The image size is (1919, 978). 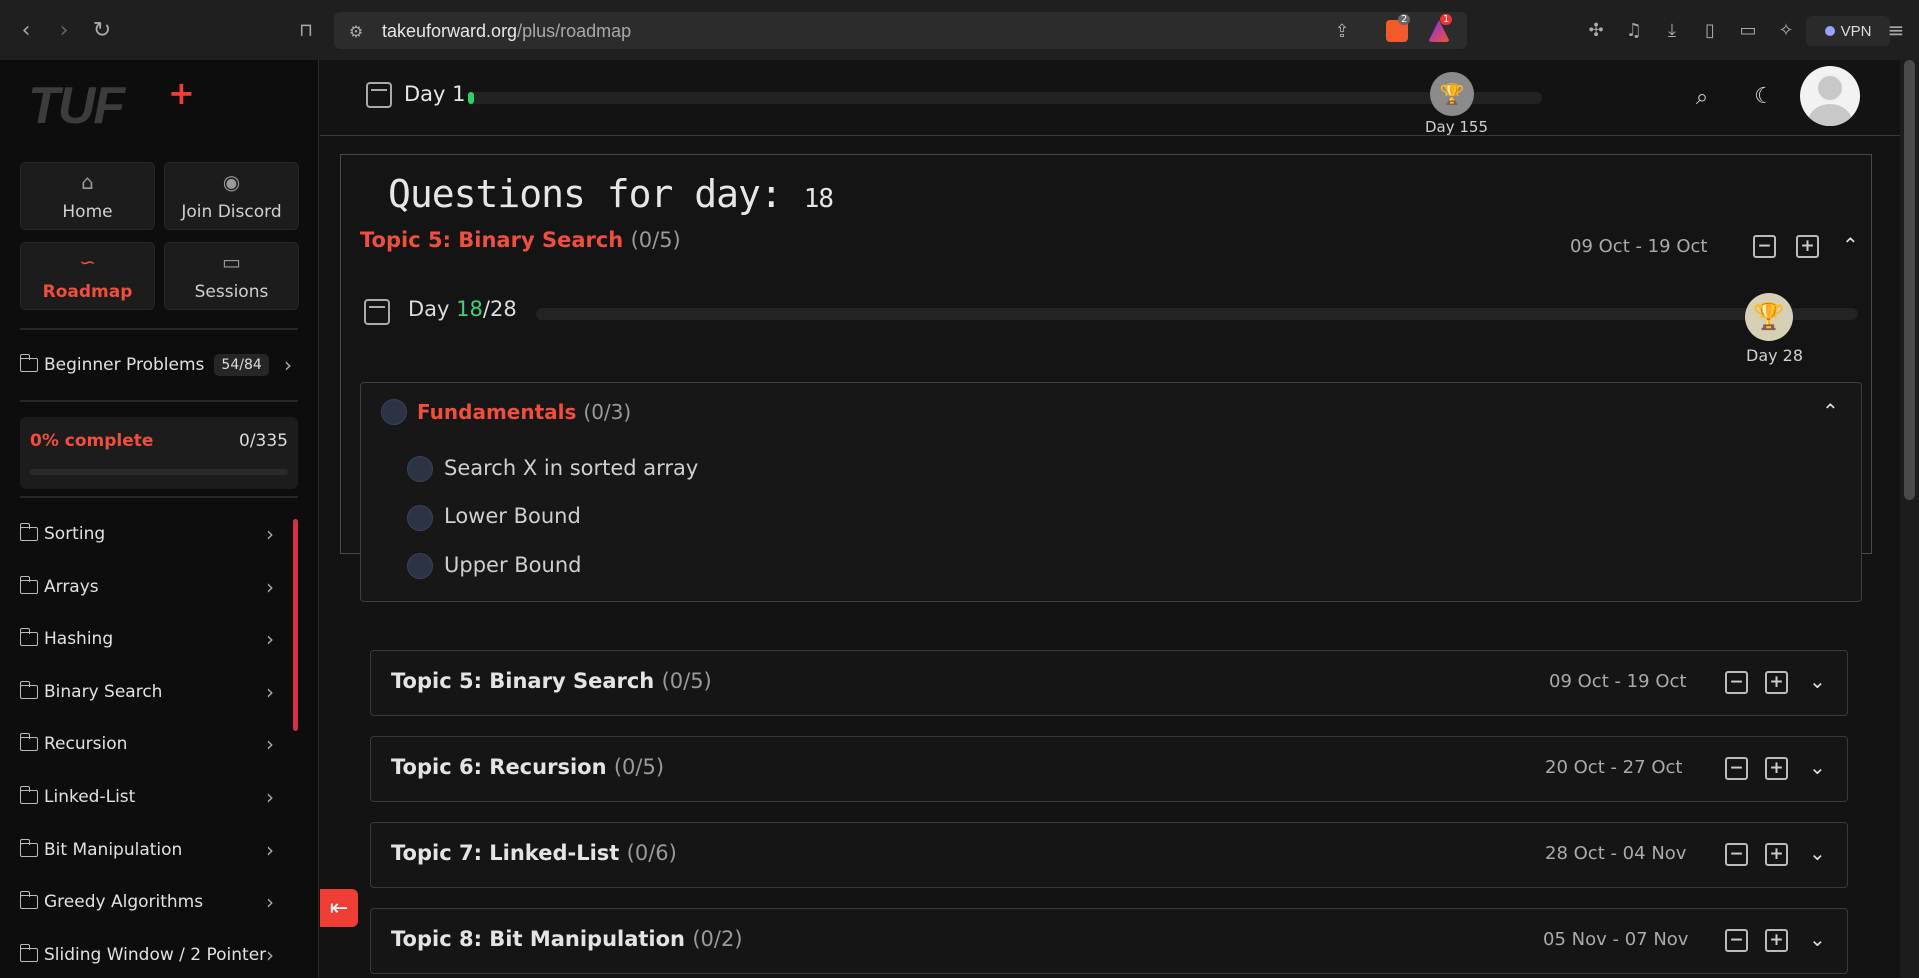 I want to click on scrollbar-thumb, so click(x=1909, y=280).